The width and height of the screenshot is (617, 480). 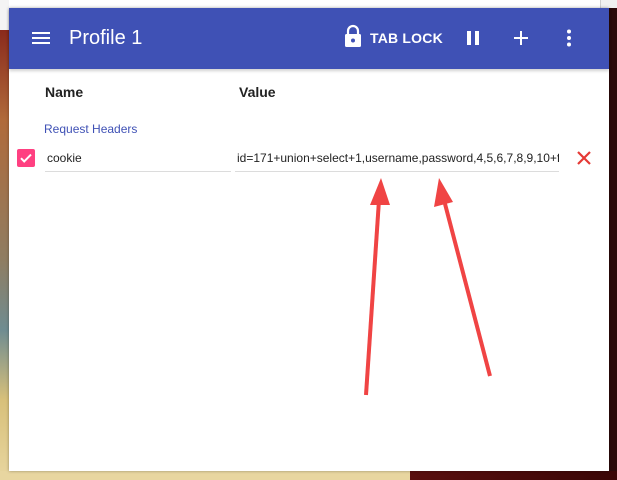 I want to click on background-scrollbar-corner, so click(x=608, y=4).